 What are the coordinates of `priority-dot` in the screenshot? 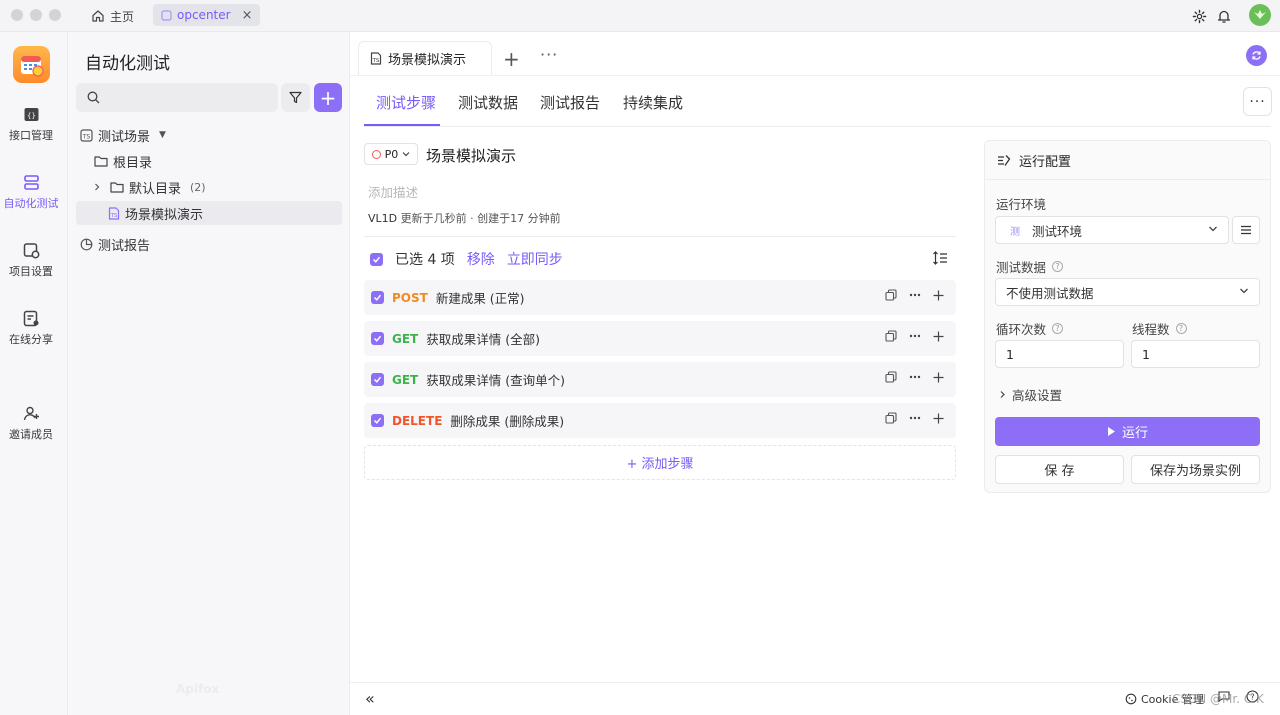 It's located at (376, 154).